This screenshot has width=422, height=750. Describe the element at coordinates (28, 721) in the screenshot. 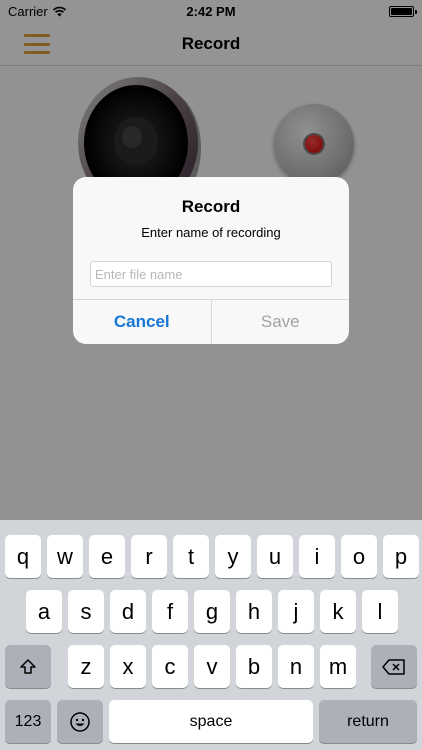

I see `numbers-key: 123` at that location.